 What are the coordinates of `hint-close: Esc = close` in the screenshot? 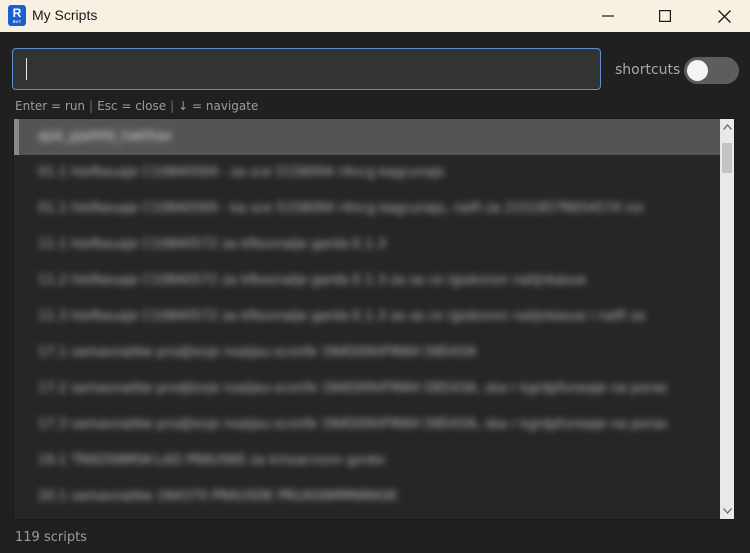 It's located at (132, 106).